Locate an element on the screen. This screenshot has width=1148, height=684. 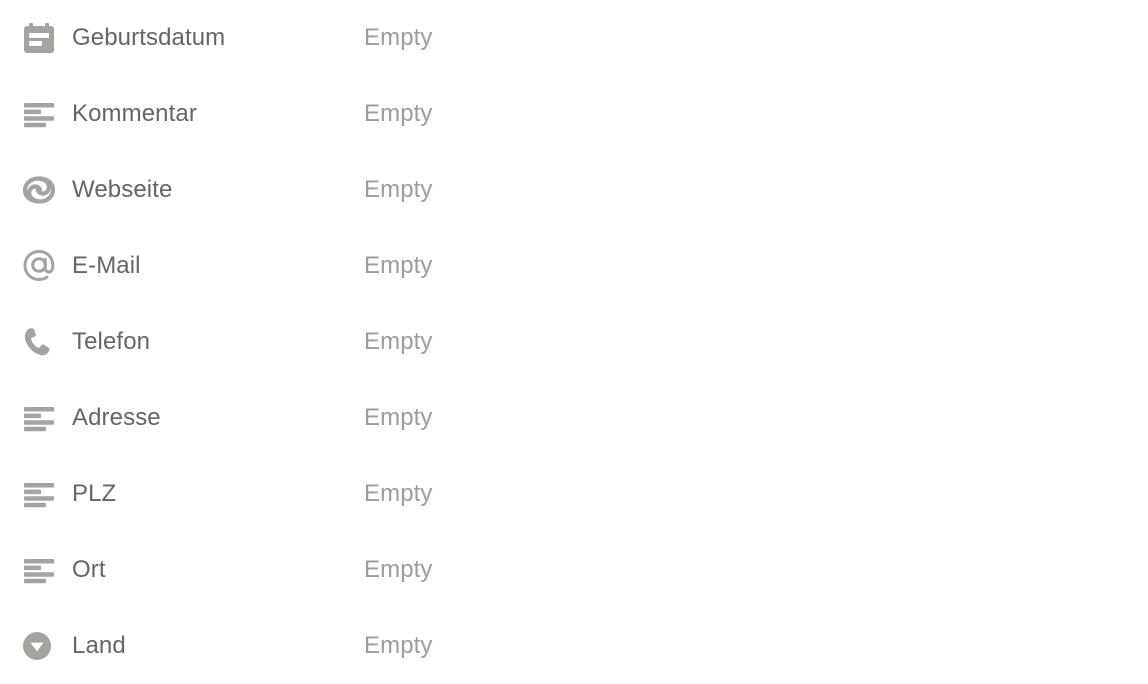
field-row-adresse: Adresse Empty is located at coordinates (574, 418).